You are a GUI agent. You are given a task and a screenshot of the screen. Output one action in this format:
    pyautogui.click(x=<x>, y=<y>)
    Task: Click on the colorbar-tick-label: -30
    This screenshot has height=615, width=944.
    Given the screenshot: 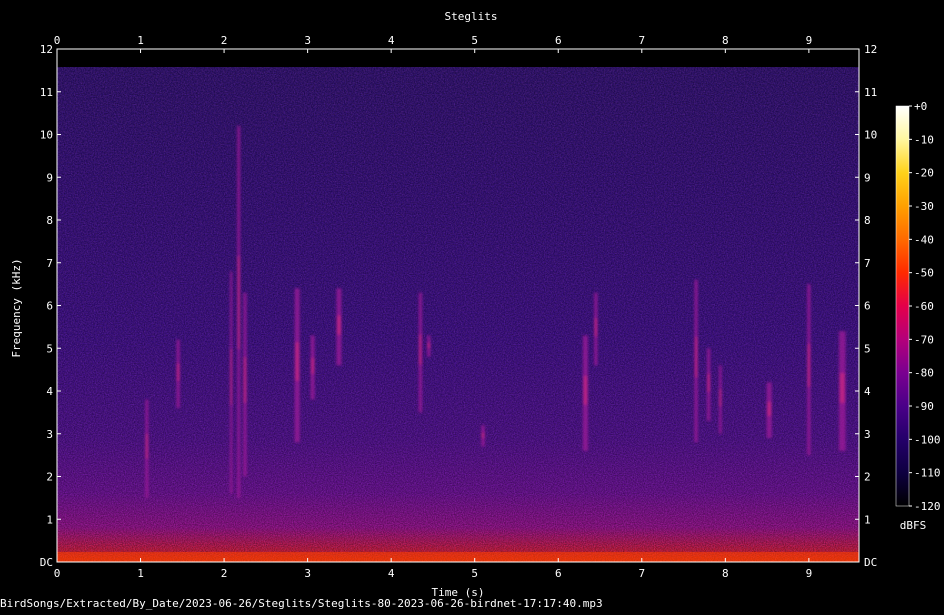 What is the action you would take?
    pyautogui.click(x=924, y=206)
    